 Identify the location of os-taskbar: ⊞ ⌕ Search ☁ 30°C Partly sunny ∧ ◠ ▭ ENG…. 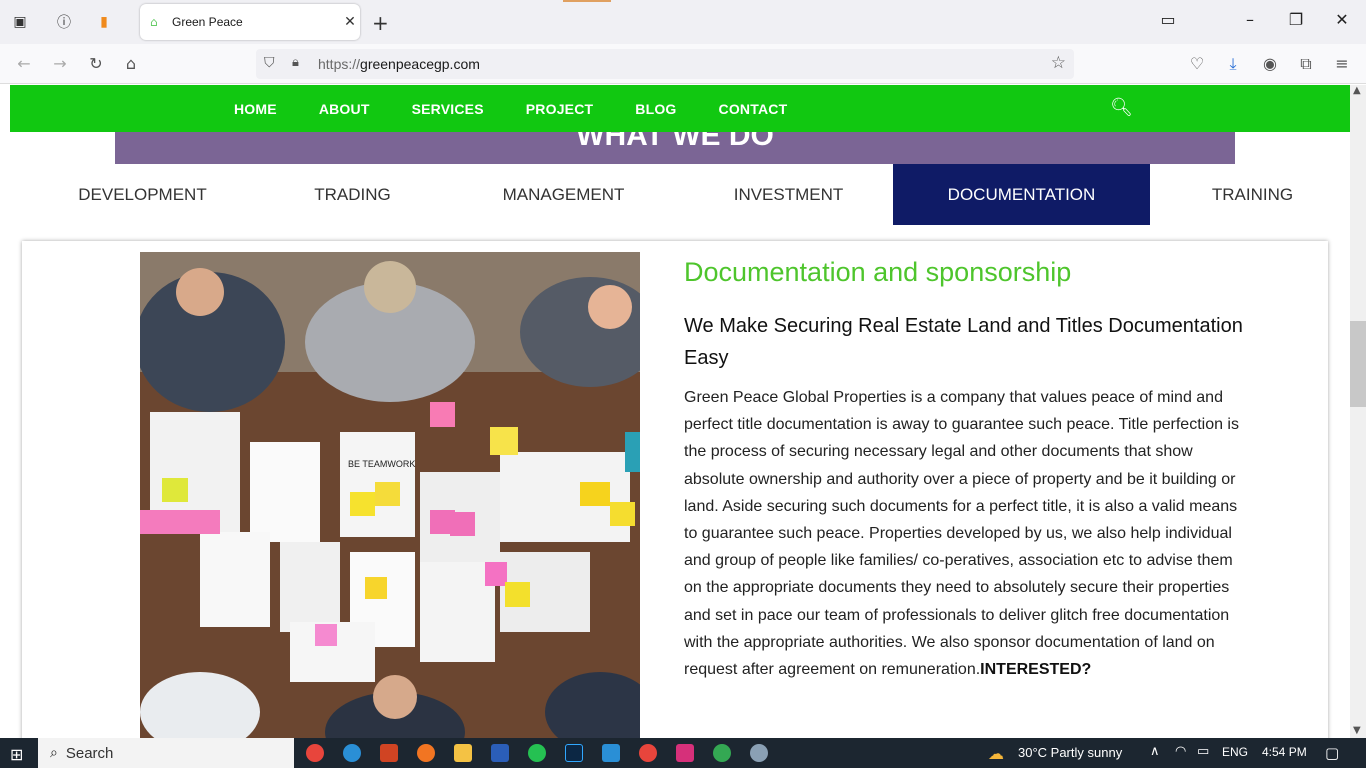
(683, 753).